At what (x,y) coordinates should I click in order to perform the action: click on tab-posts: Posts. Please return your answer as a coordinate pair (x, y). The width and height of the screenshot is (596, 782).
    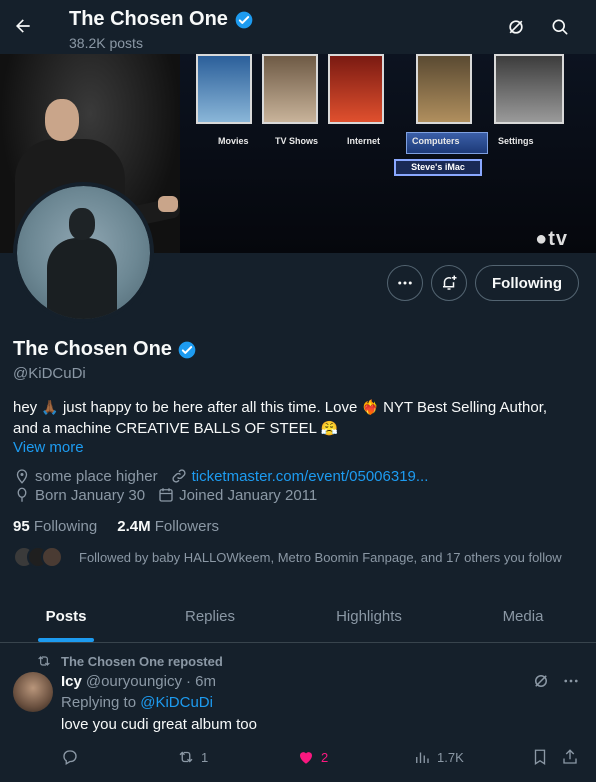
    Looking at the image, I should click on (66, 616).